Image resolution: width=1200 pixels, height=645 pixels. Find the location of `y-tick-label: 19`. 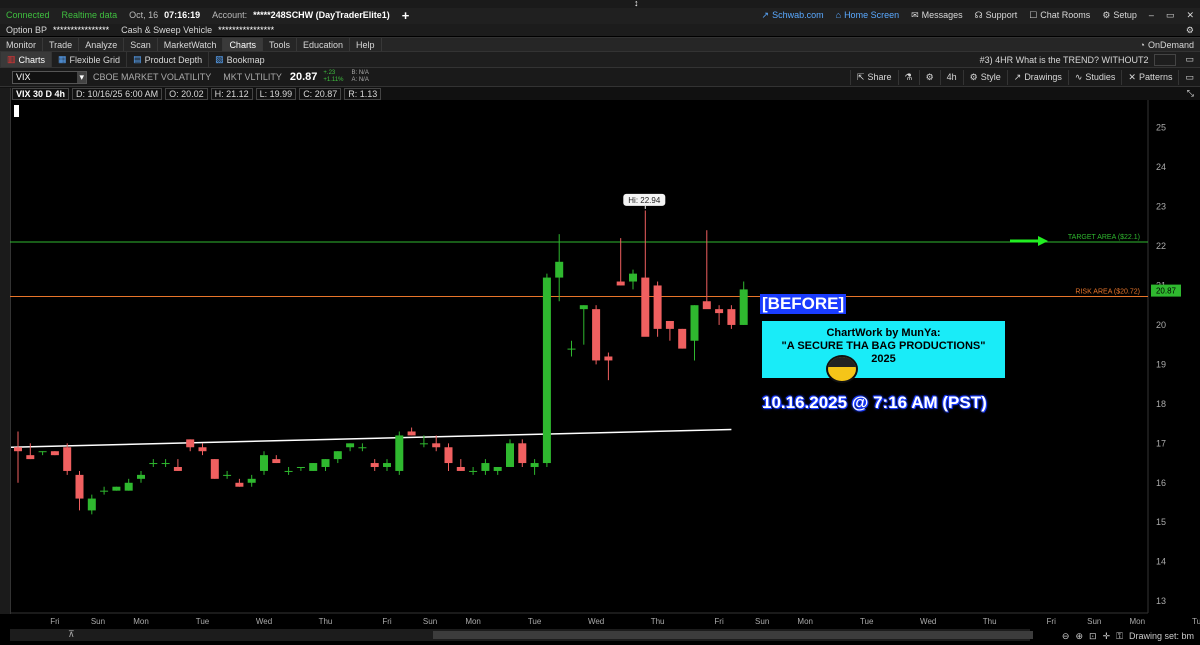

y-tick-label: 19 is located at coordinates (1161, 364).